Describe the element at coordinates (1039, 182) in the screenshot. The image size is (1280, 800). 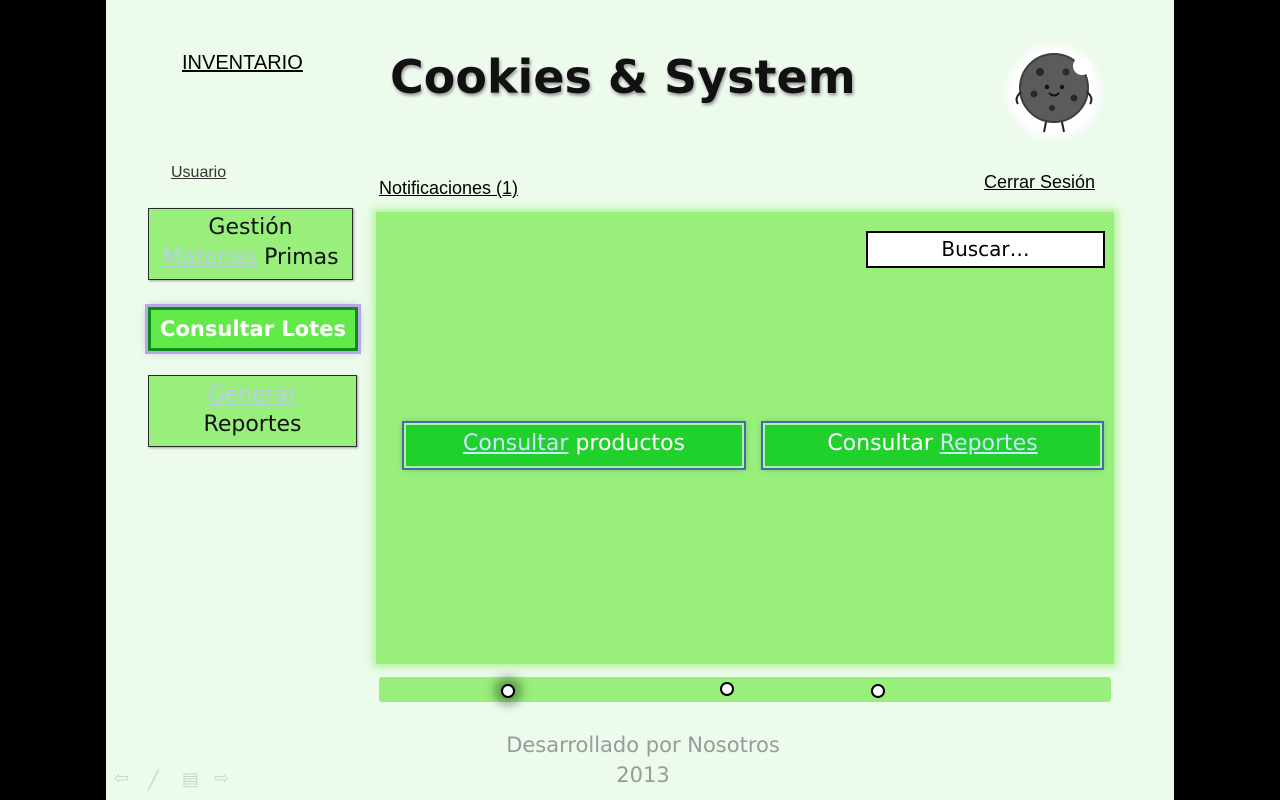
I see `logout-link: Cerrar Sesión` at that location.